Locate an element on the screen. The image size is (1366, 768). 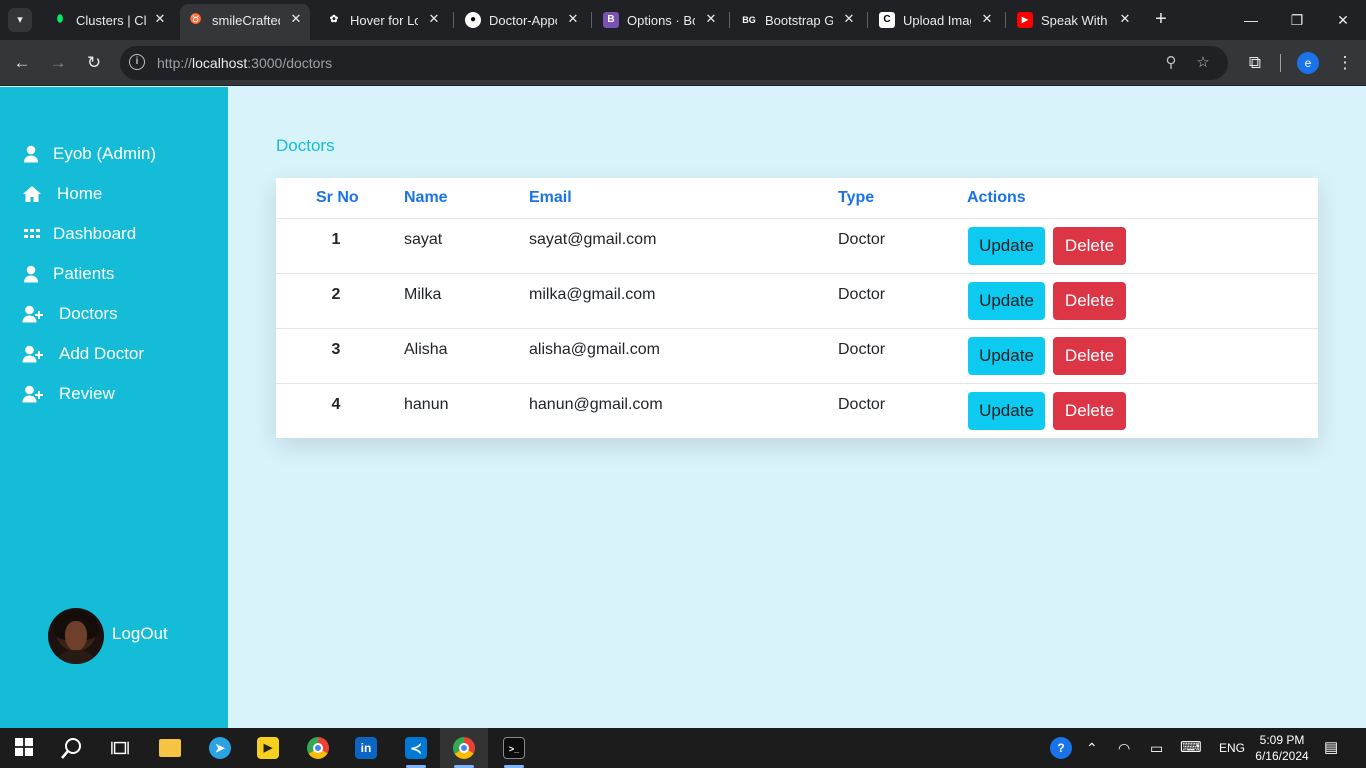
vscode-icon: ≺ is located at coordinates (416, 748).